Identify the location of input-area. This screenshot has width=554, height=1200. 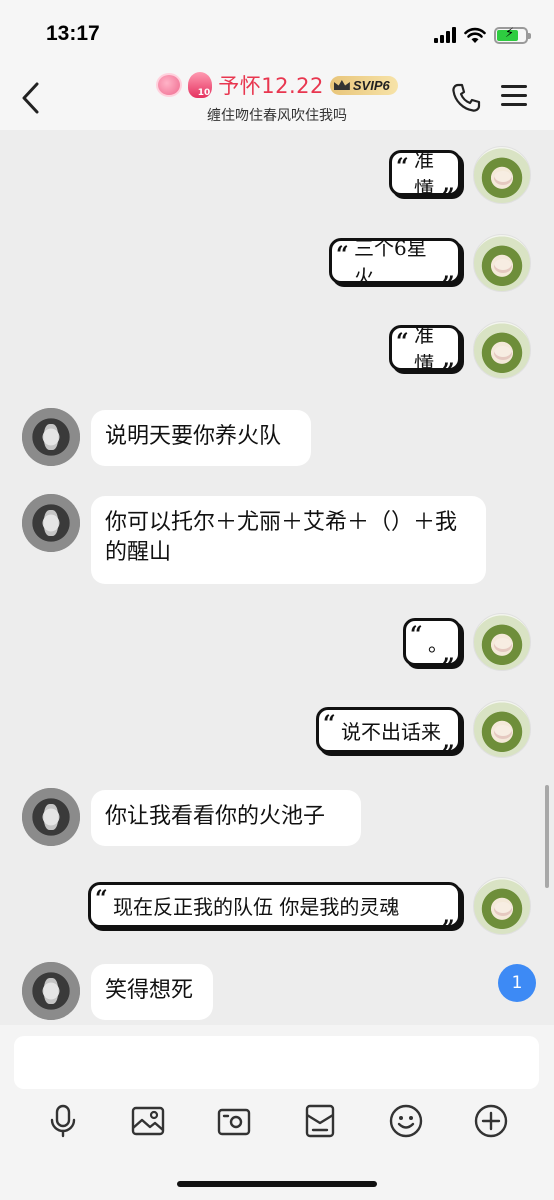
(277, 1112).